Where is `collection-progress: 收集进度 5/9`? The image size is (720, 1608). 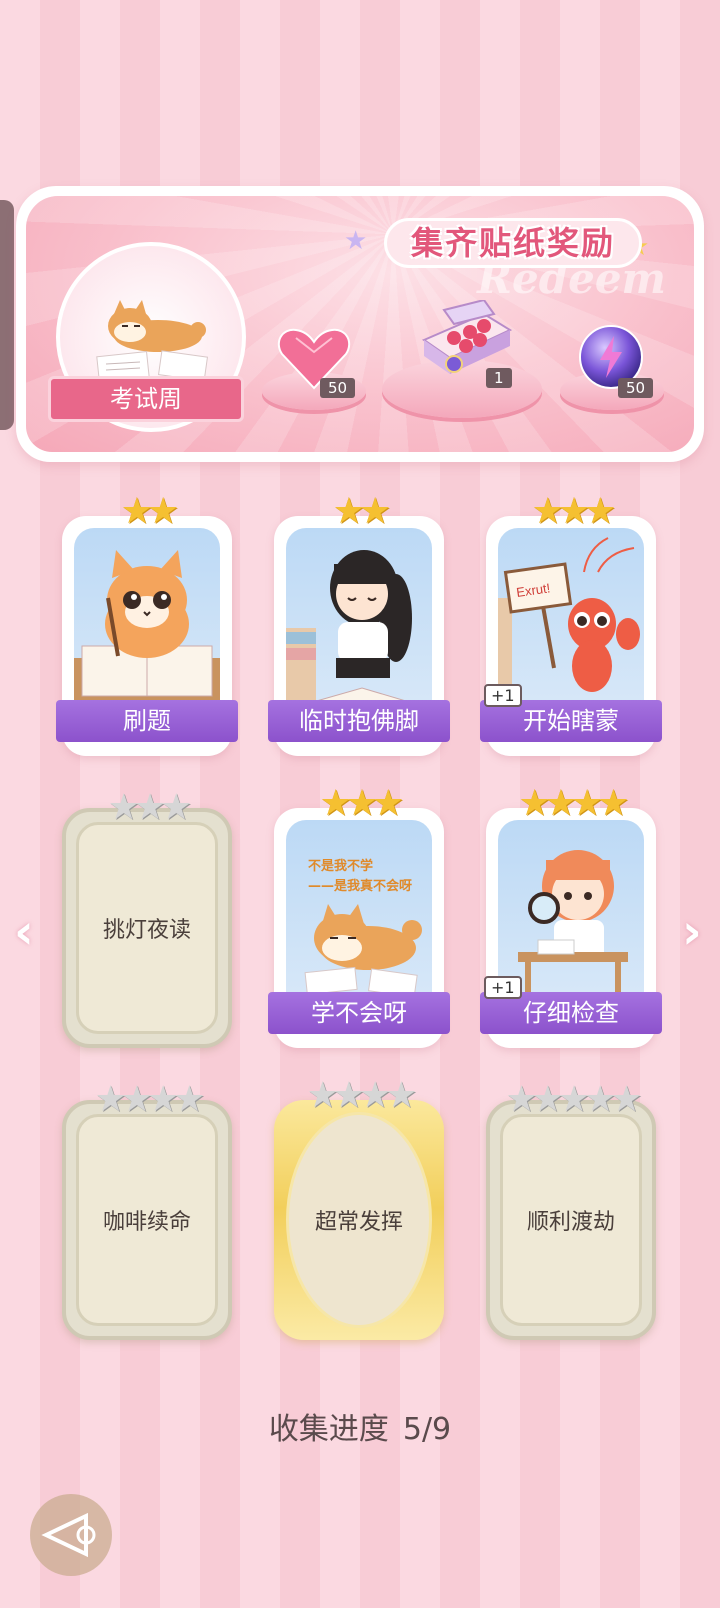 collection-progress: 收集进度 5/9 is located at coordinates (360, 1426).